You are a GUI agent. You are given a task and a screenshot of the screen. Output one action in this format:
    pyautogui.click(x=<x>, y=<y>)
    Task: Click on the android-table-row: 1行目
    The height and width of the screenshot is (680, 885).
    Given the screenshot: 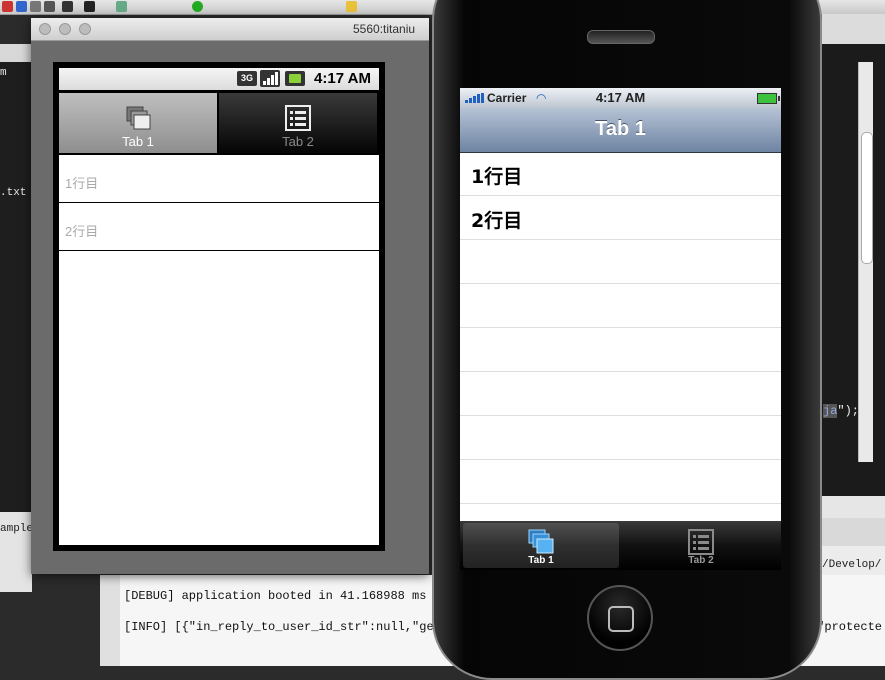 What is the action you would take?
    pyautogui.click(x=219, y=179)
    